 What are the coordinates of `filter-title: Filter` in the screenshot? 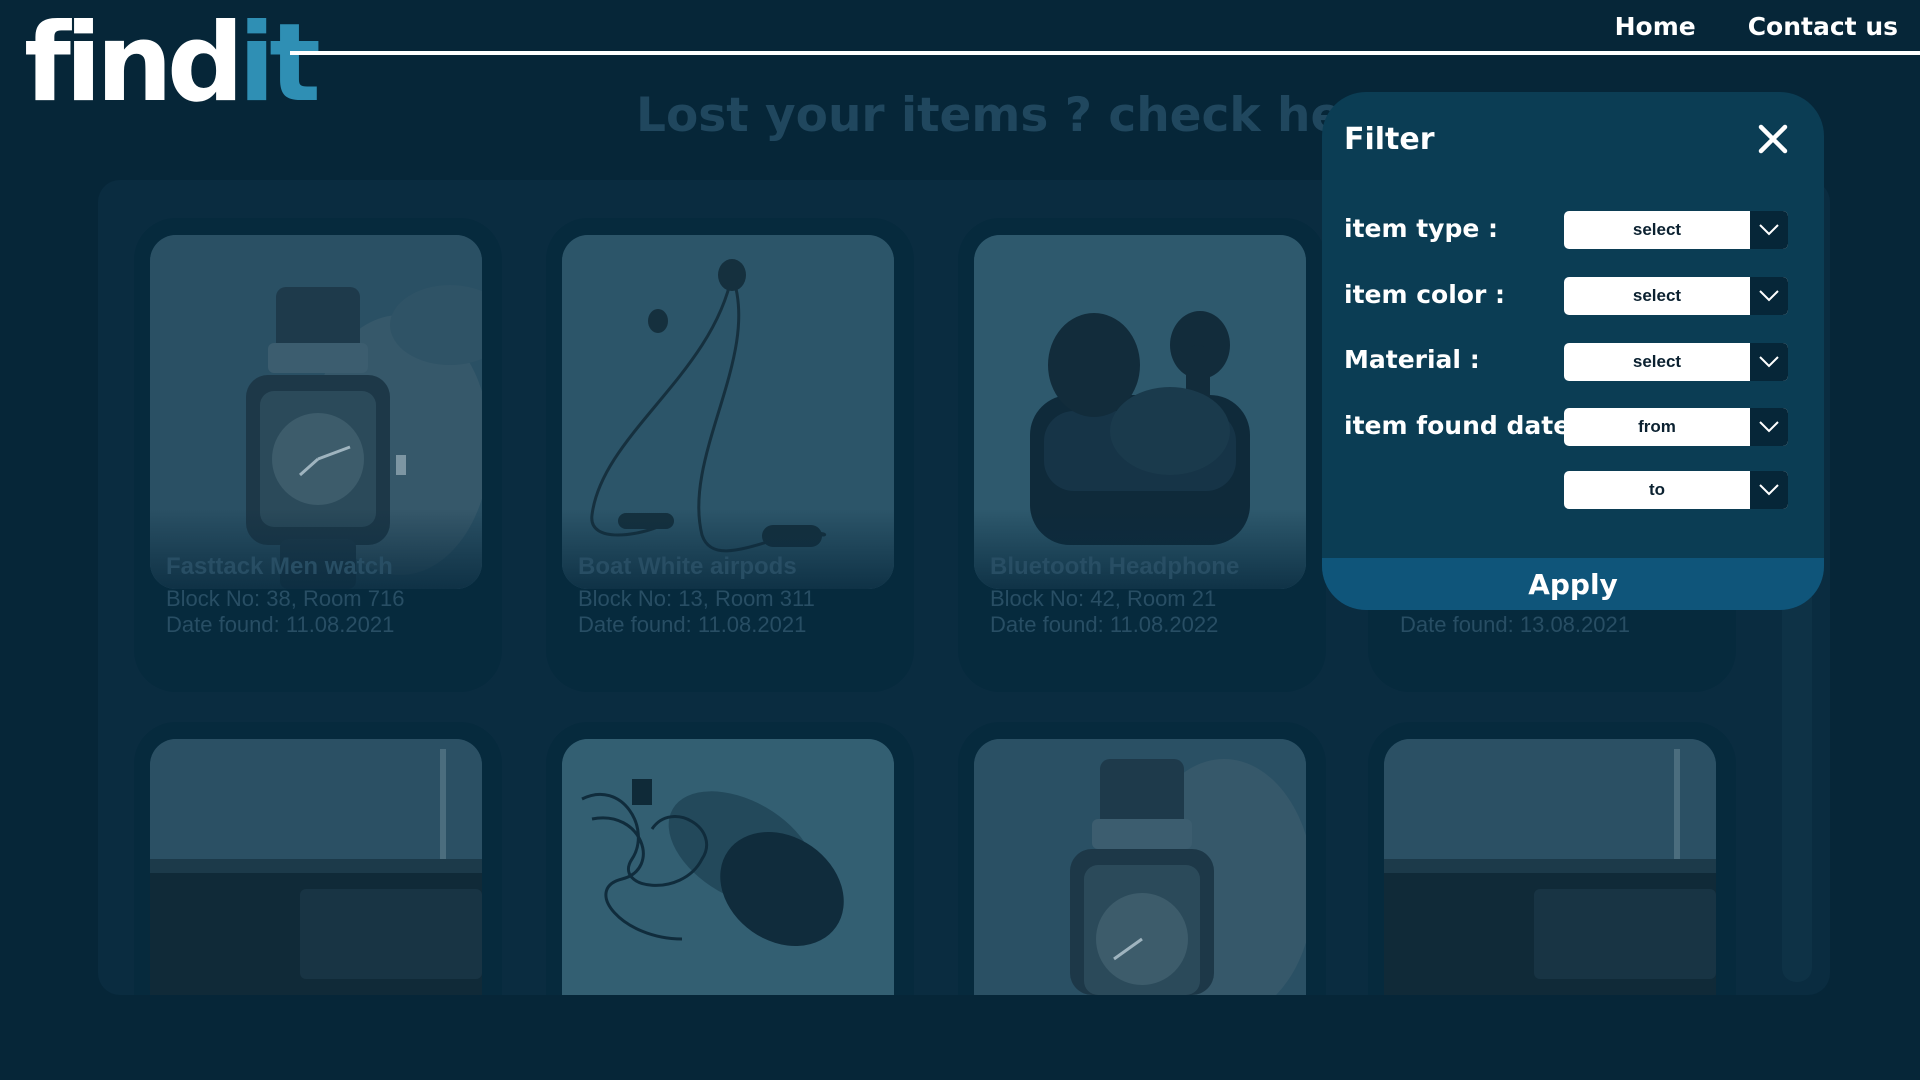 It's located at (1389, 139).